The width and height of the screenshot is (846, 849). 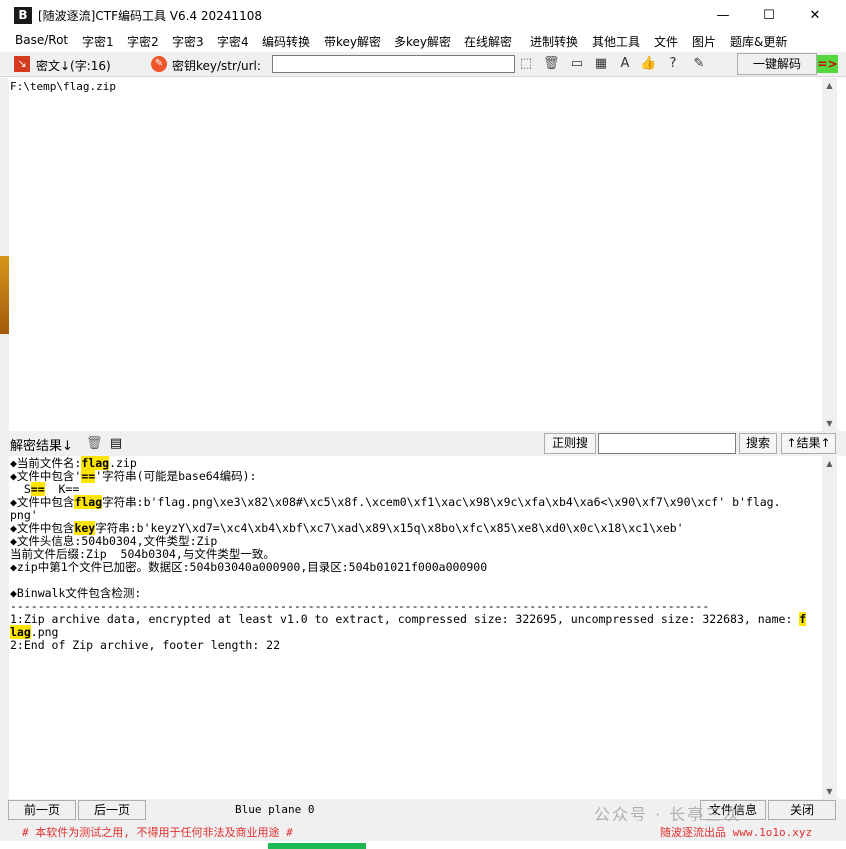 I want to click on output-text: K==, so click(x=62, y=489).